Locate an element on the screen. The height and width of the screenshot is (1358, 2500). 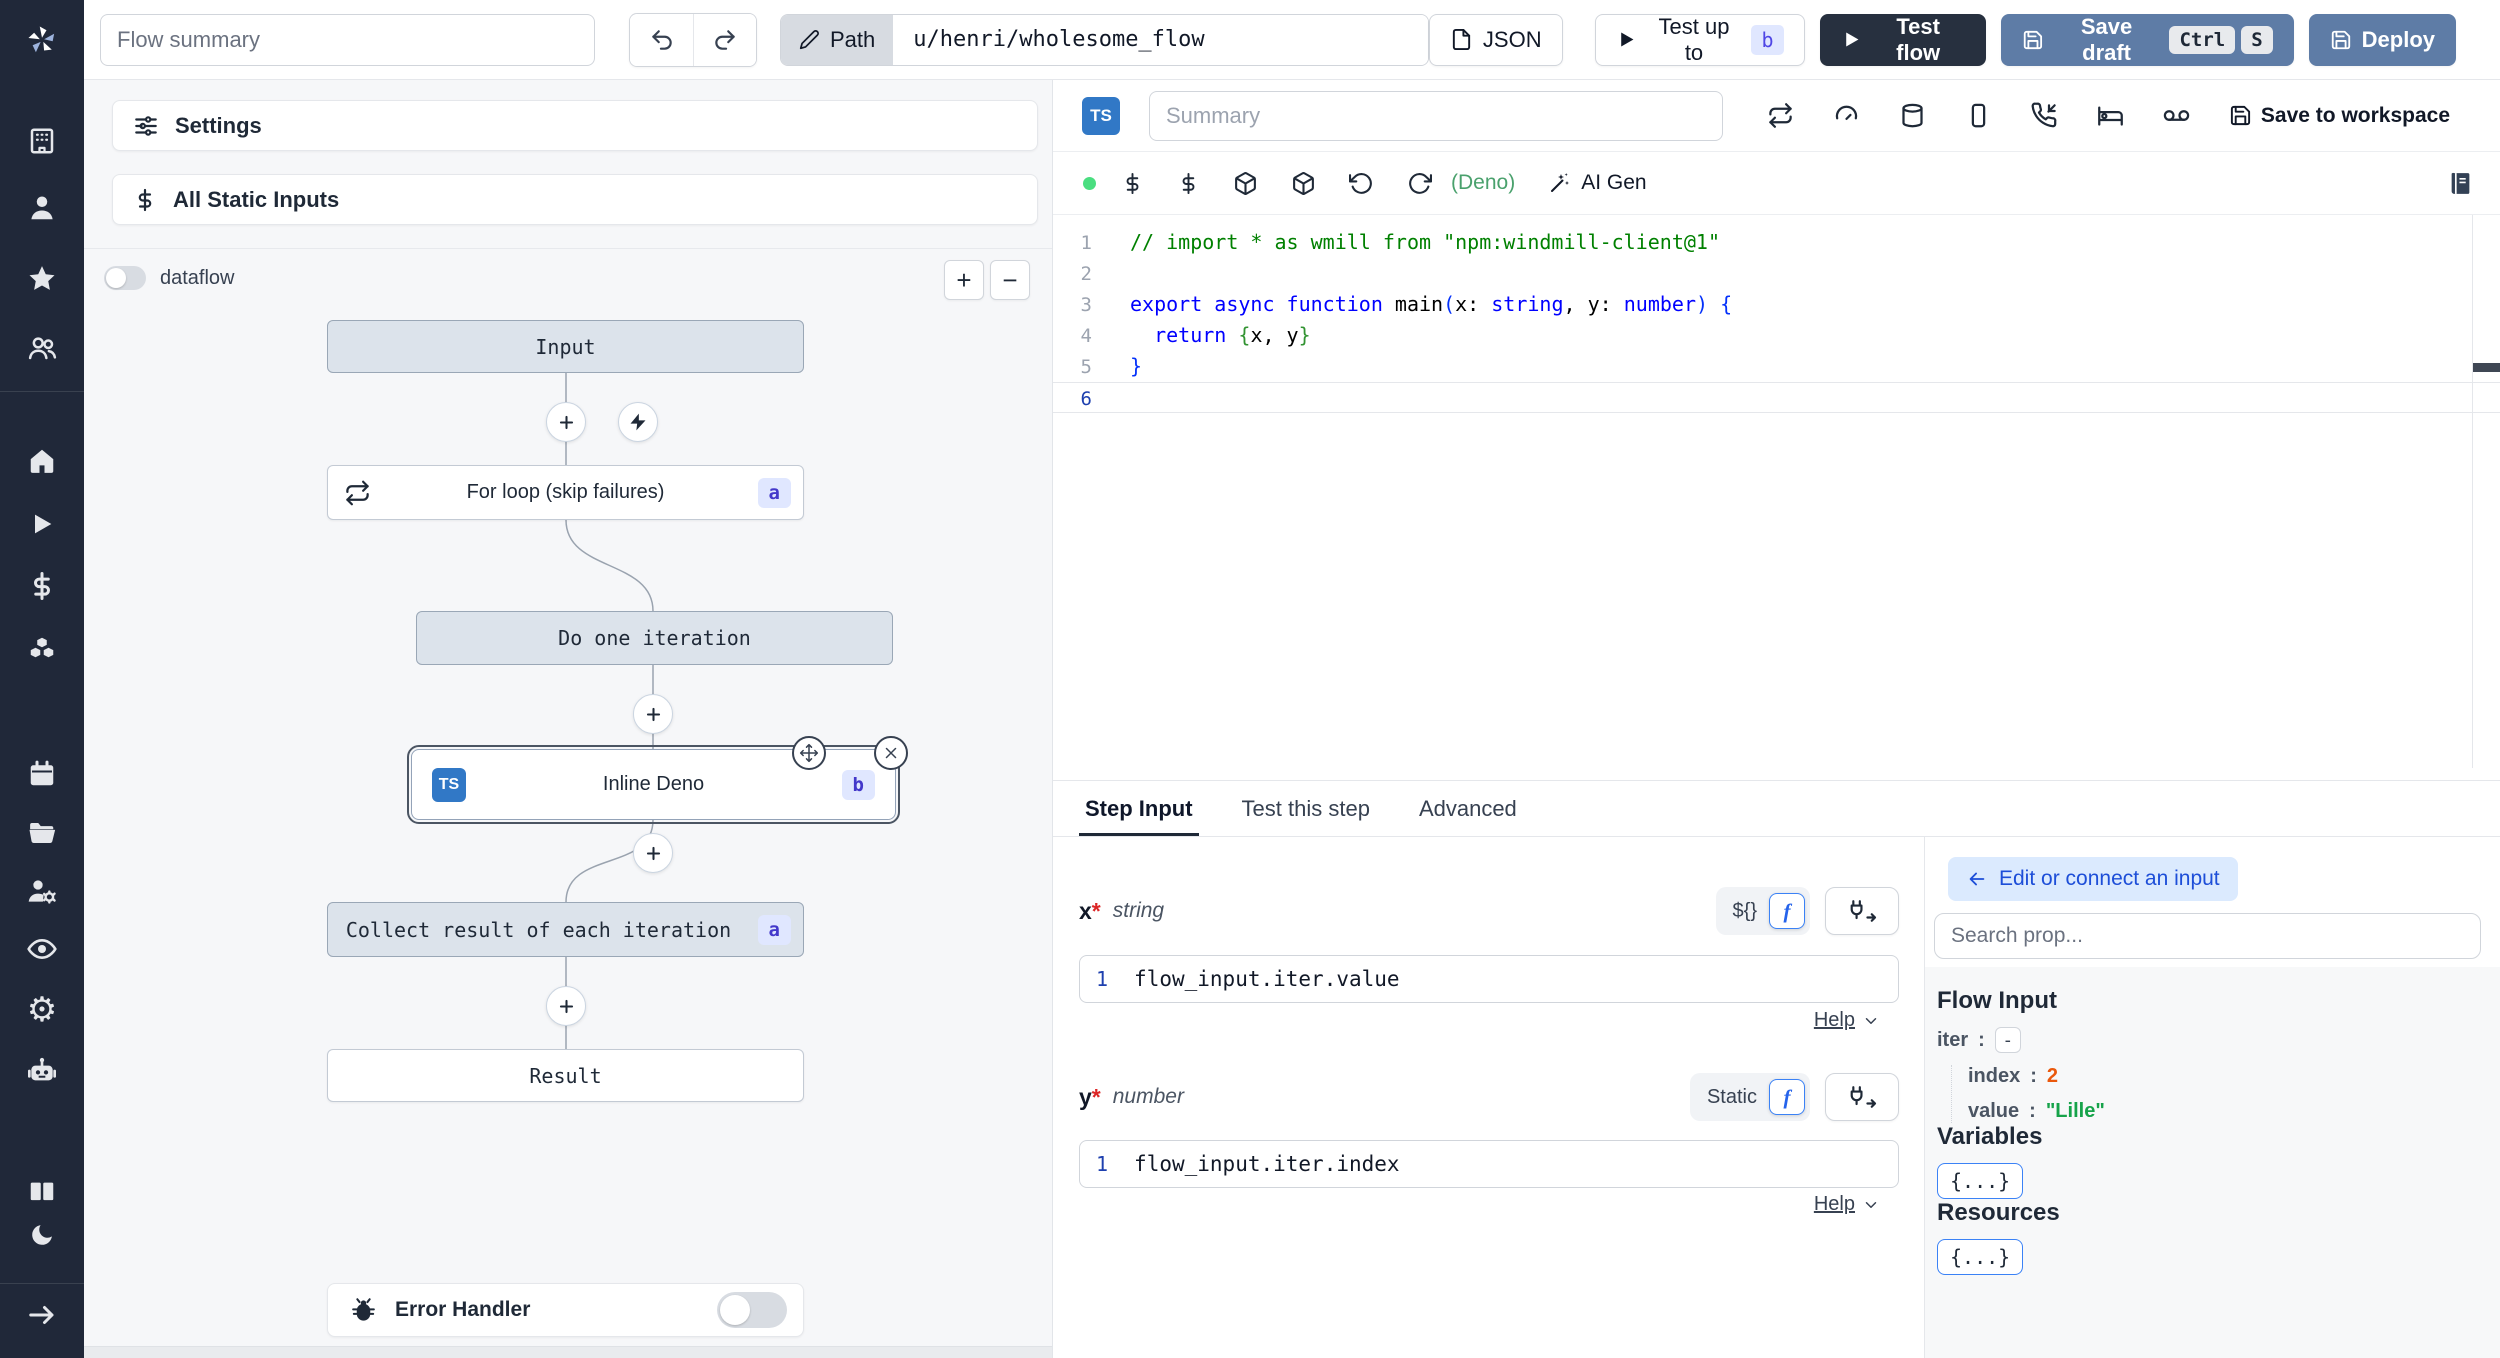
resource-dollar-icon is located at coordinates (1188, 183).